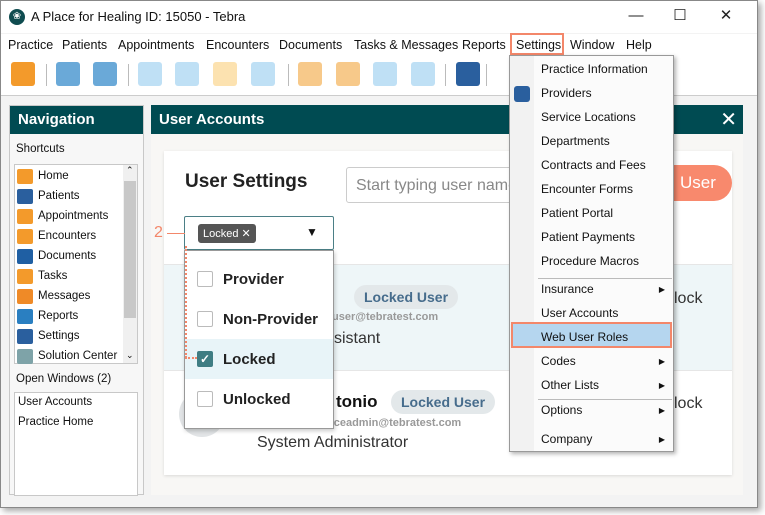  Describe the element at coordinates (259, 319) in the screenshot. I see `filter-option-non-provider: Non-Provider` at that location.